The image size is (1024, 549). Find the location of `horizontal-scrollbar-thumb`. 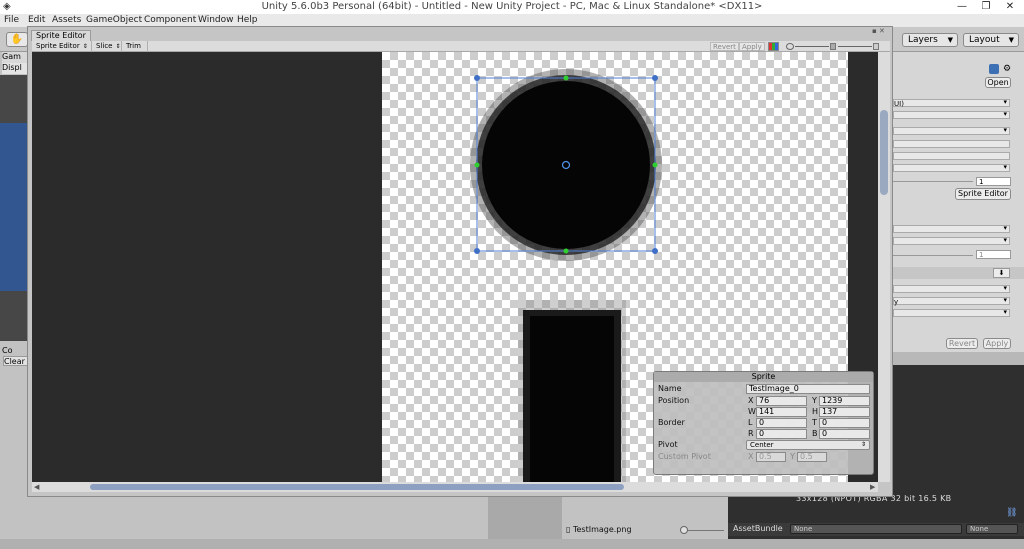

horizontal-scrollbar-thumb is located at coordinates (357, 487).